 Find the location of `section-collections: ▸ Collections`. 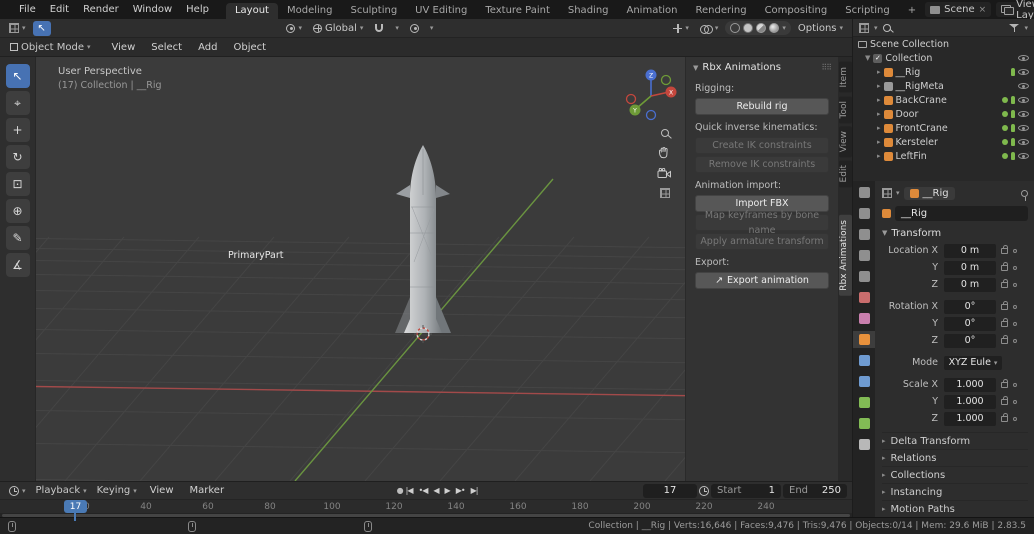

section-collections: ▸ Collections is located at coordinates (955, 474).